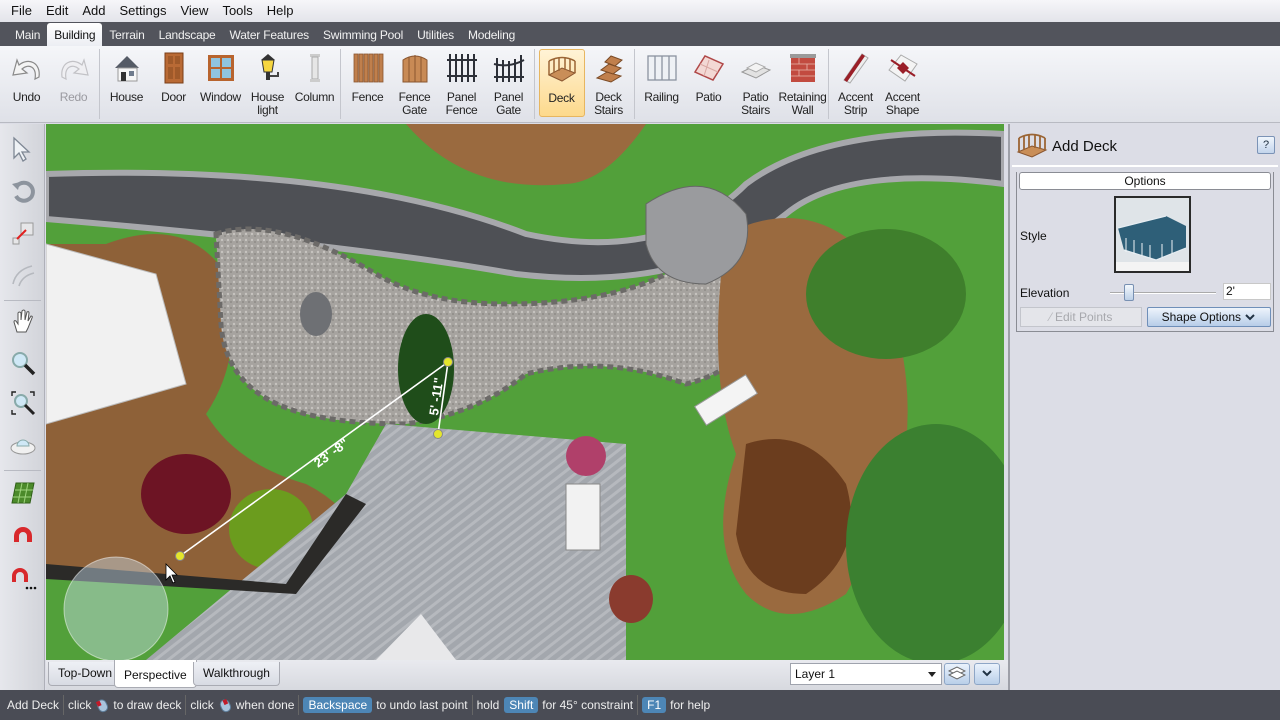  Describe the element at coordinates (23, 493) in the screenshot. I see `grid-icon` at that location.